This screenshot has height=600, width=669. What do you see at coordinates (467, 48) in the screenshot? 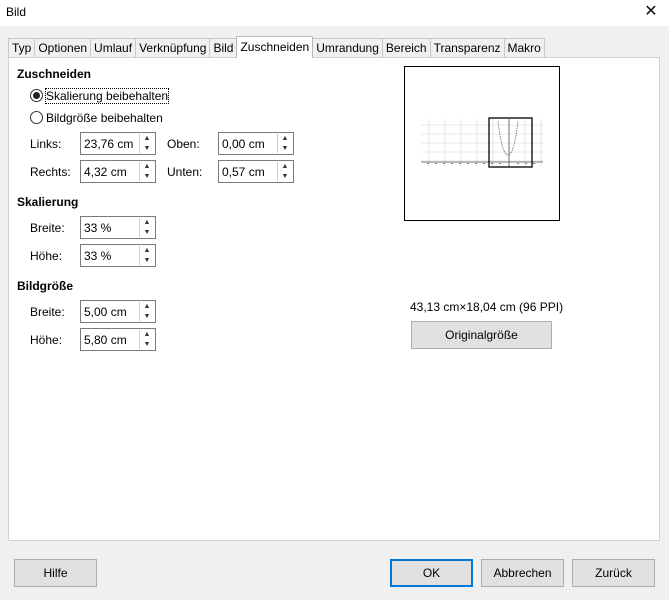
I see `tab-transparenz: Transparenz` at bounding box center [467, 48].